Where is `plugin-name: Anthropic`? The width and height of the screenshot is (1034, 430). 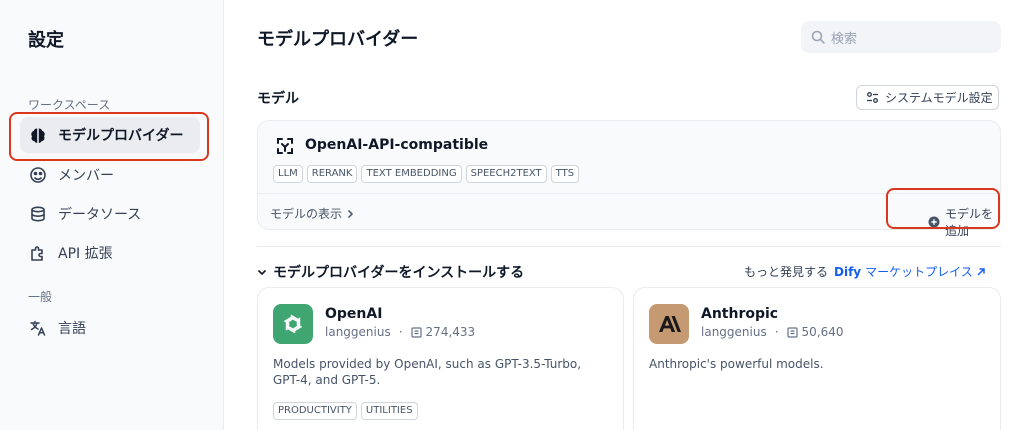 plugin-name: Anthropic is located at coordinates (740, 314).